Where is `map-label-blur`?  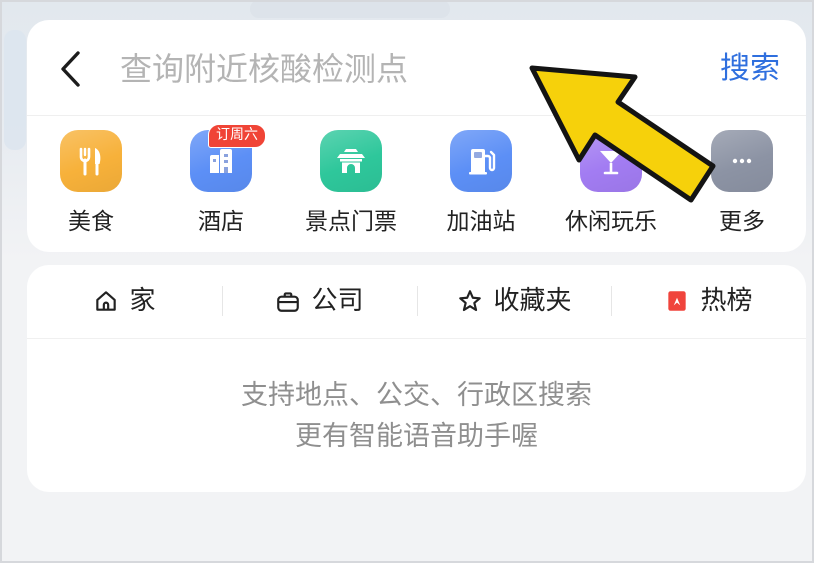
map-label-blur is located at coordinates (350, 9).